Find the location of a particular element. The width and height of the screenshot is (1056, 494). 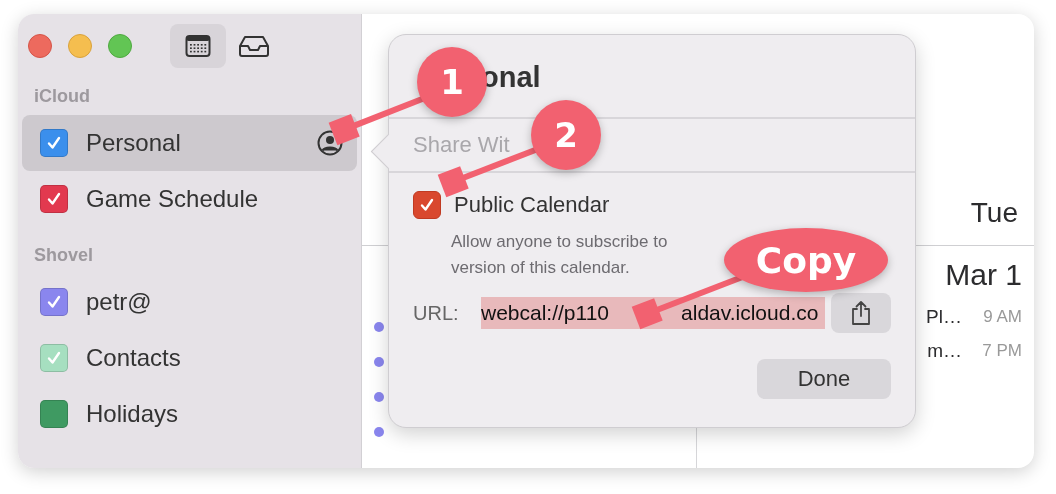

description-text: Allow anyone to subscribe to is located at coordinates (559, 242).